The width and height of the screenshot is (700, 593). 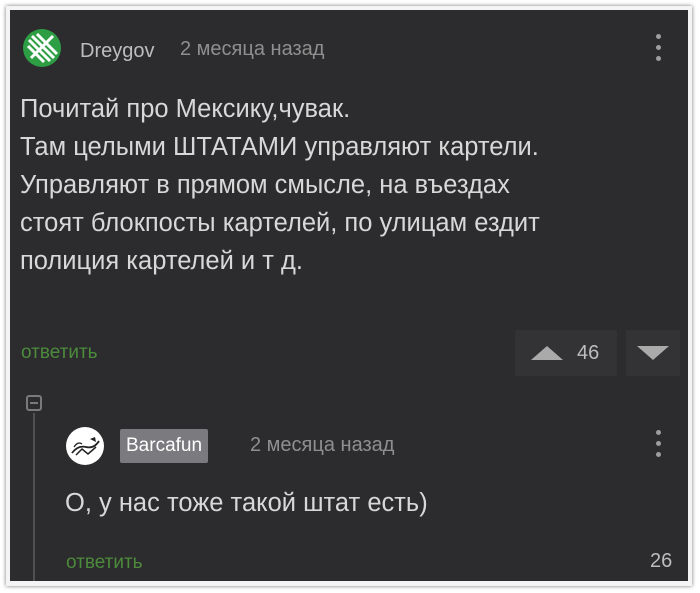 I want to click on comment-author: Dreygov, so click(x=117, y=51).